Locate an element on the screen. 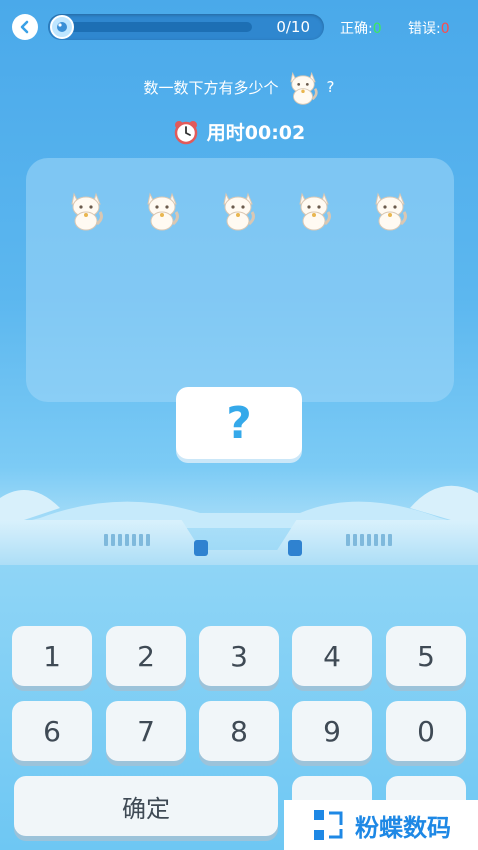 The width and height of the screenshot is (478, 850). watermark-logo-icon is located at coordinates (328, 825).